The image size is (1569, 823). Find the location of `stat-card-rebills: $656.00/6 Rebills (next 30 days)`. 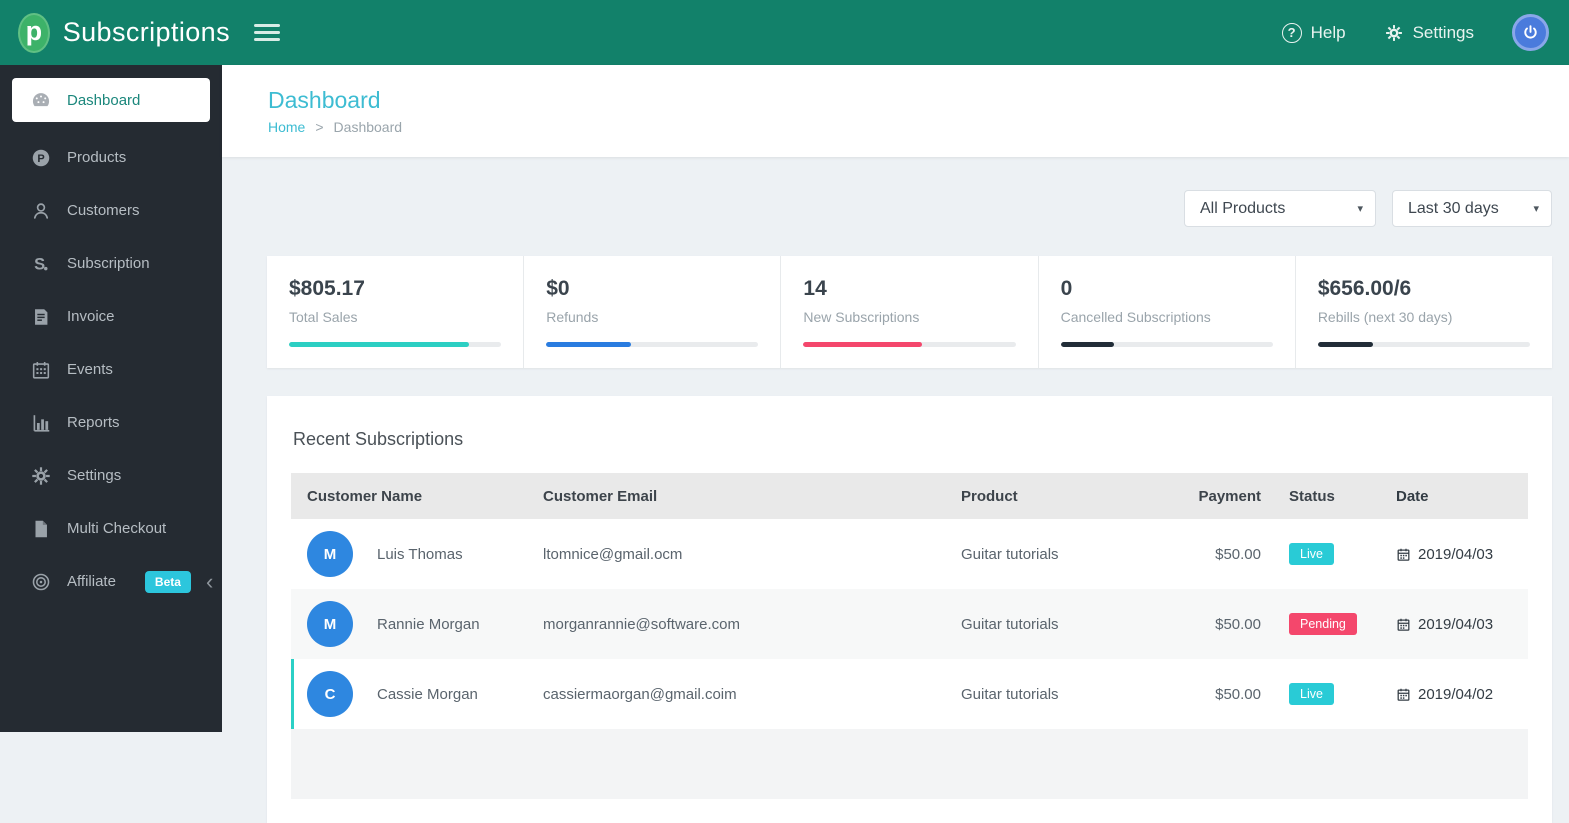

stat-card-rebills: $656.00/6 Rebills (next 30 days) is located at coordinates (1424, 312).